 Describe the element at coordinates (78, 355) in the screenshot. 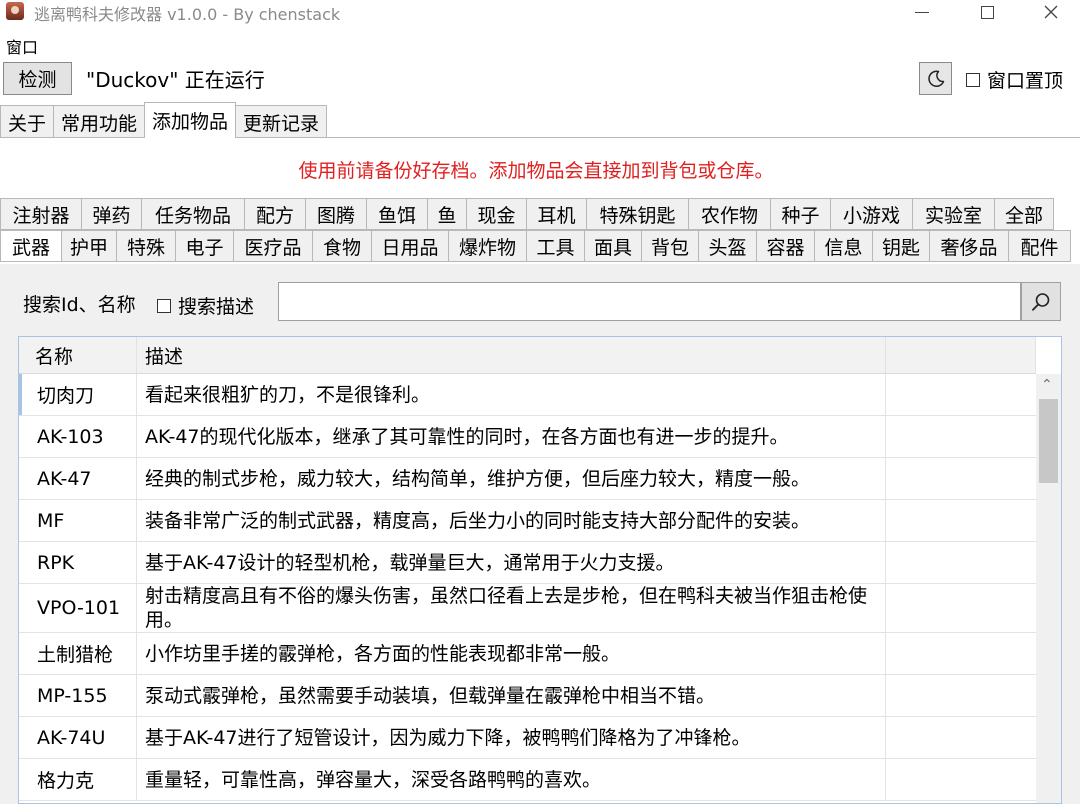

I see `column-header-name: 名称` at that location.